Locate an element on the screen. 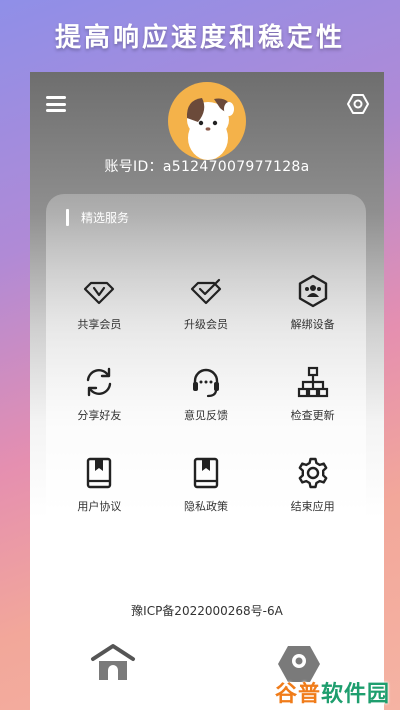  item-label: 意见反馈 is located at coordinates (205, 415).